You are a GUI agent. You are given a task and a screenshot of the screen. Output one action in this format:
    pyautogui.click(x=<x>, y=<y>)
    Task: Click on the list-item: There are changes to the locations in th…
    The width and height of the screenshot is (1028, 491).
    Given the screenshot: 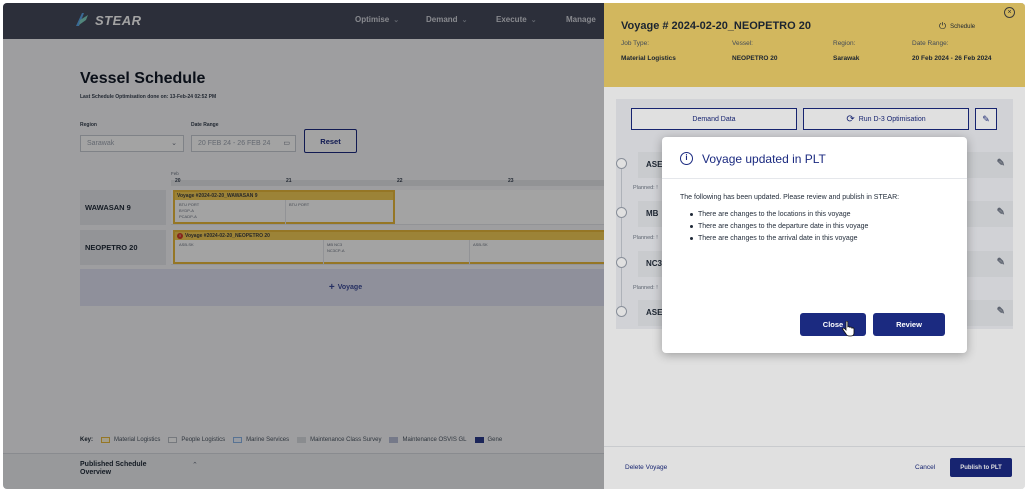 What is the action you would take?
    pyautogui.click(x=779, y=214)
    